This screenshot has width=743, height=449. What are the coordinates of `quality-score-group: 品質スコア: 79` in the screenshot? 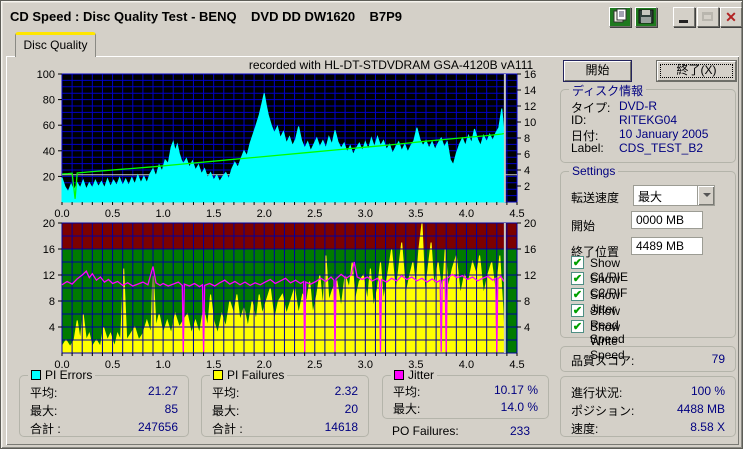 It's located at (648, 359).